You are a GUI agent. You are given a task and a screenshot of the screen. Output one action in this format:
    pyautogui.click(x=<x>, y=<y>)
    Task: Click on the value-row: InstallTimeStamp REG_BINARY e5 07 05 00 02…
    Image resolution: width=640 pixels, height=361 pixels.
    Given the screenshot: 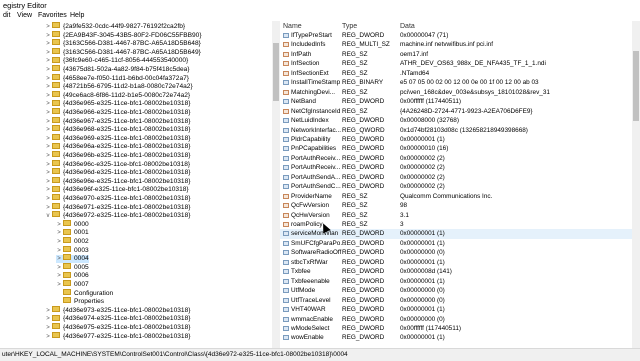 What is the action you would take?
    pyautogui.click(x=456, y=82)
    